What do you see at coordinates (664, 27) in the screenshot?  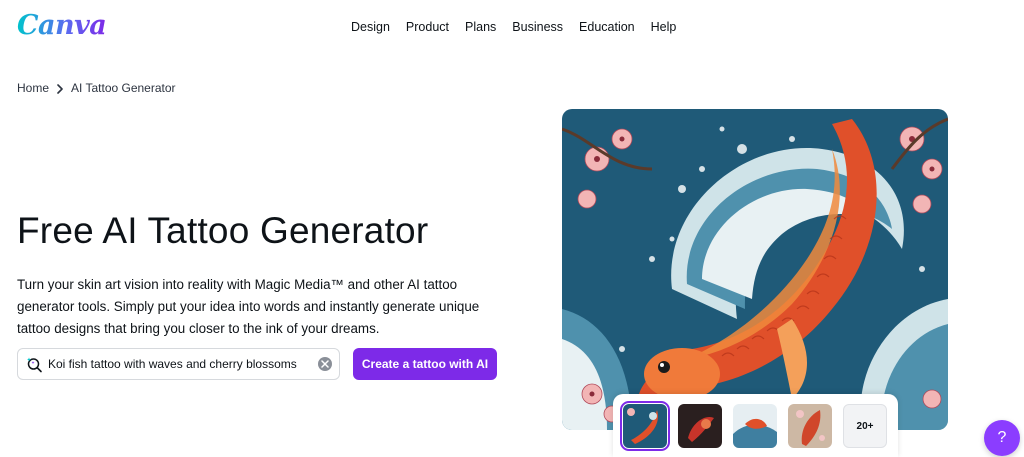 I see `nav-item-help: Help` at bounding box center [664, 27].